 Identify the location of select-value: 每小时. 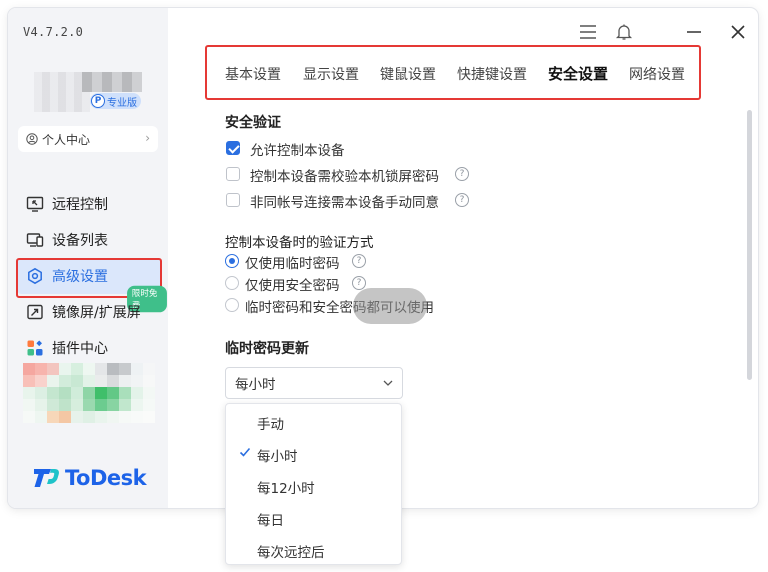
(255, 385).